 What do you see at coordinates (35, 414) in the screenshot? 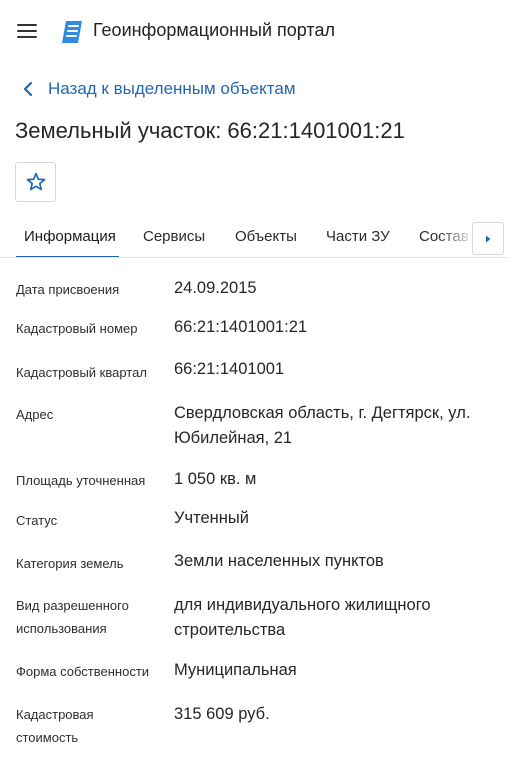
I see `field-label: Адрес` at bounding box center [35, 414].